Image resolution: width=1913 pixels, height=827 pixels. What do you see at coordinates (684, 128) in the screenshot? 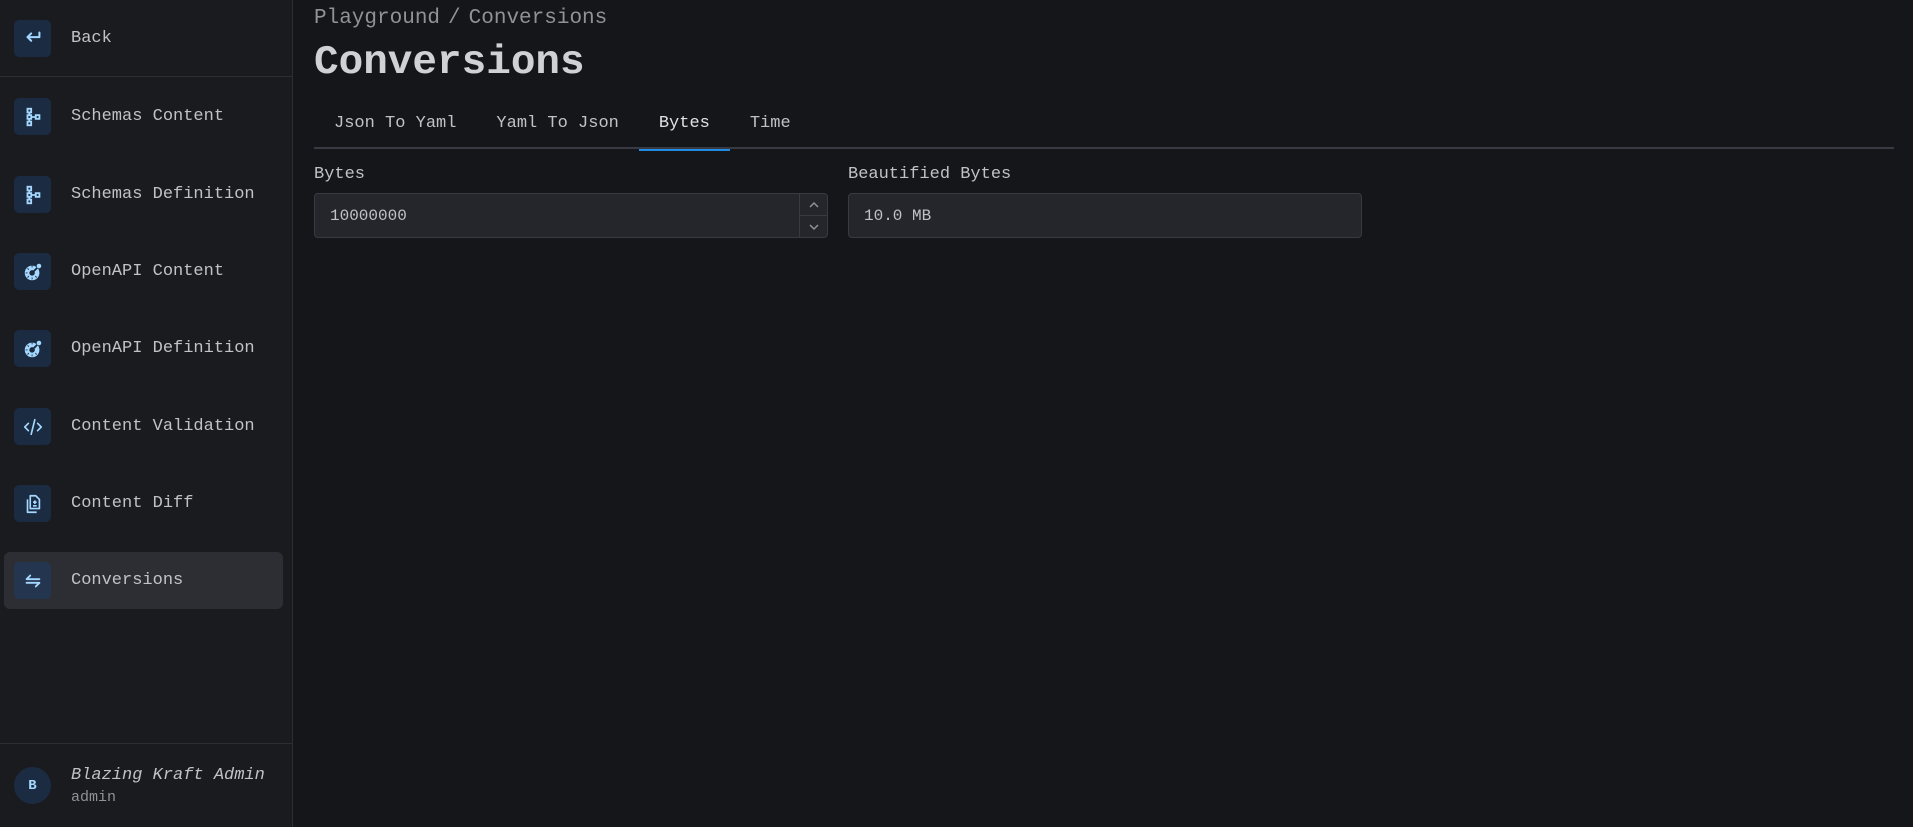
I see `tab-bytes: Bytes` at bounding box center [684, 128].